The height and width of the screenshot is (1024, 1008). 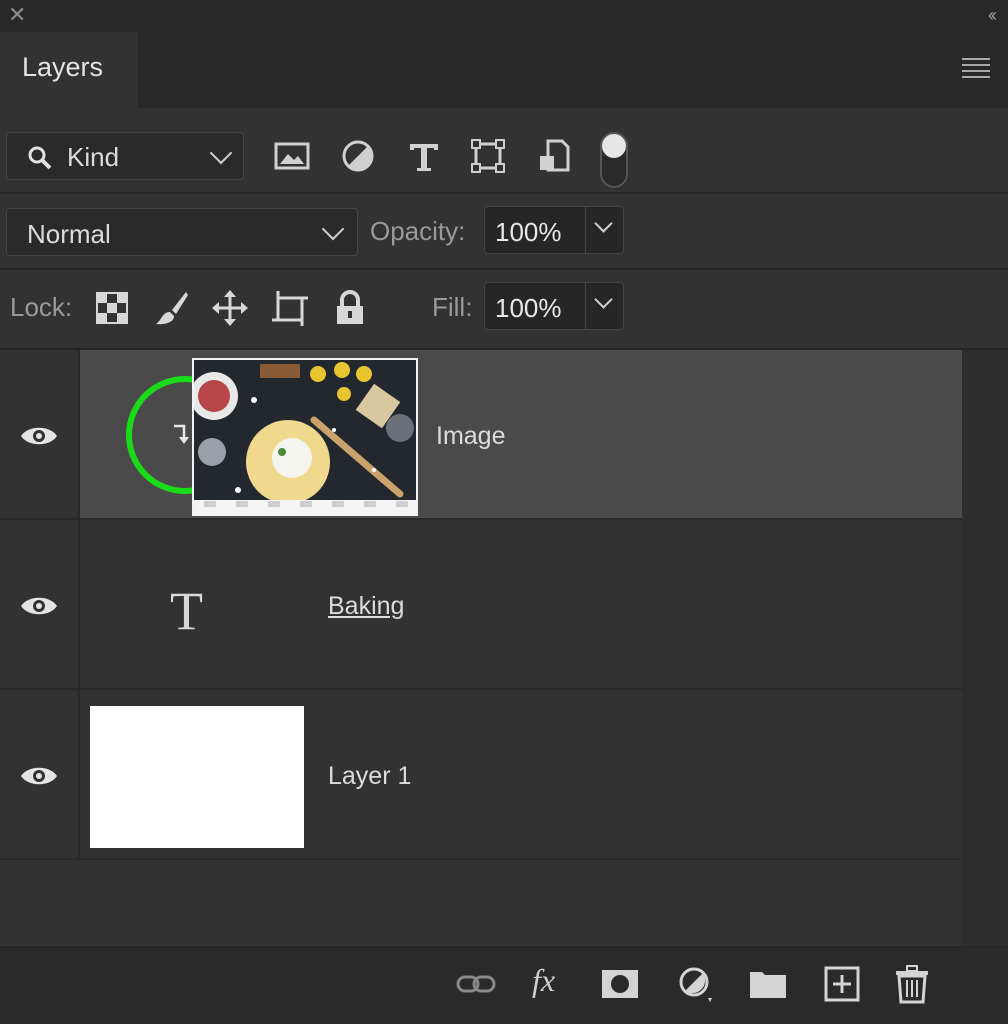 What do you see at coordinates (842, 984) in the screenshot?
I see `new-layer-icon` at bounding box center [842, 984].